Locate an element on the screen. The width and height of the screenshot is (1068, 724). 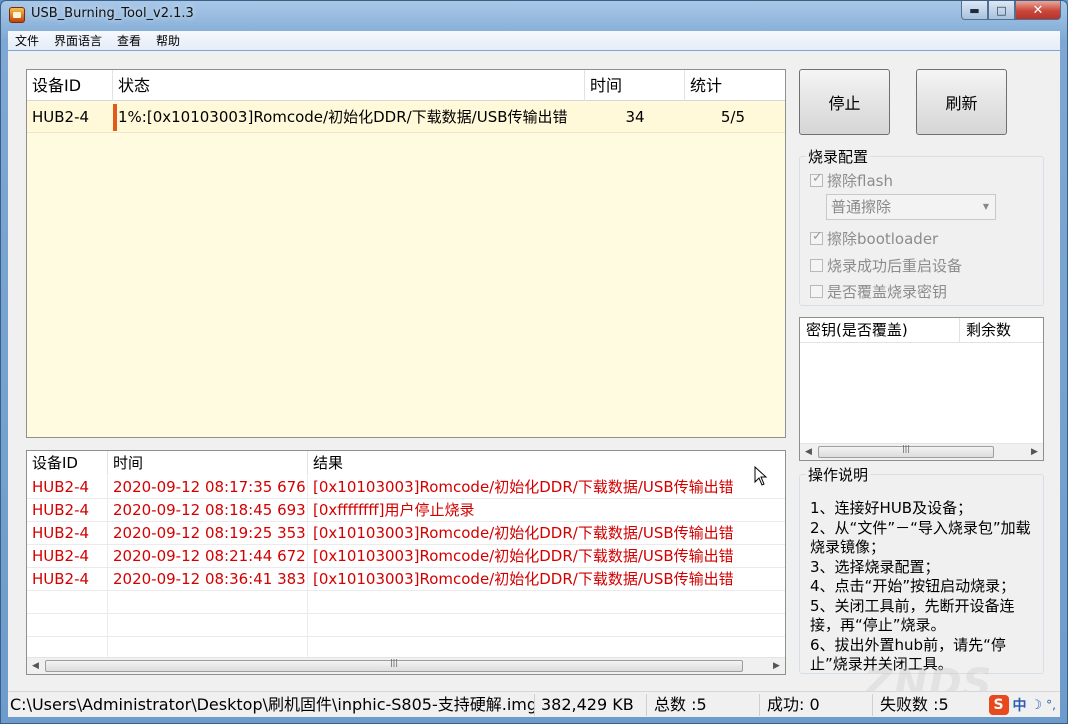
instruction-line: 3、选择烧录配置； is located at coordinates (875, 566).